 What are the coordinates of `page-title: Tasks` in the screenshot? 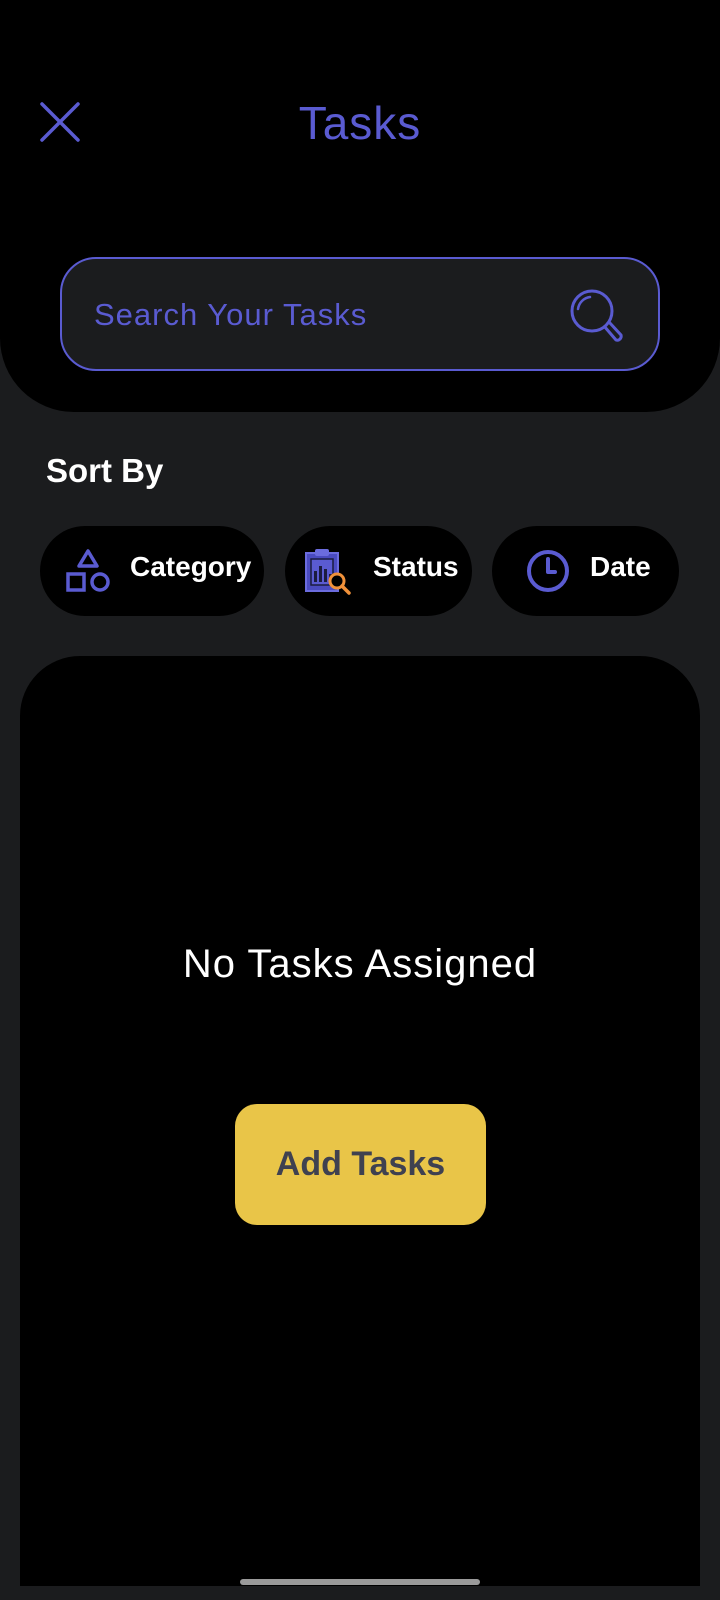 It's located at (360, 123).